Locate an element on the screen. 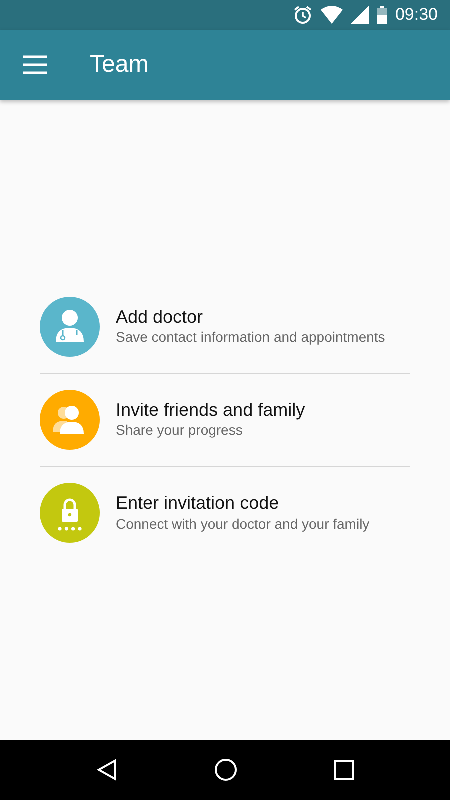 The width and height of the screenshot is (450, 800). home-icon is located at coordinates (226, 770).